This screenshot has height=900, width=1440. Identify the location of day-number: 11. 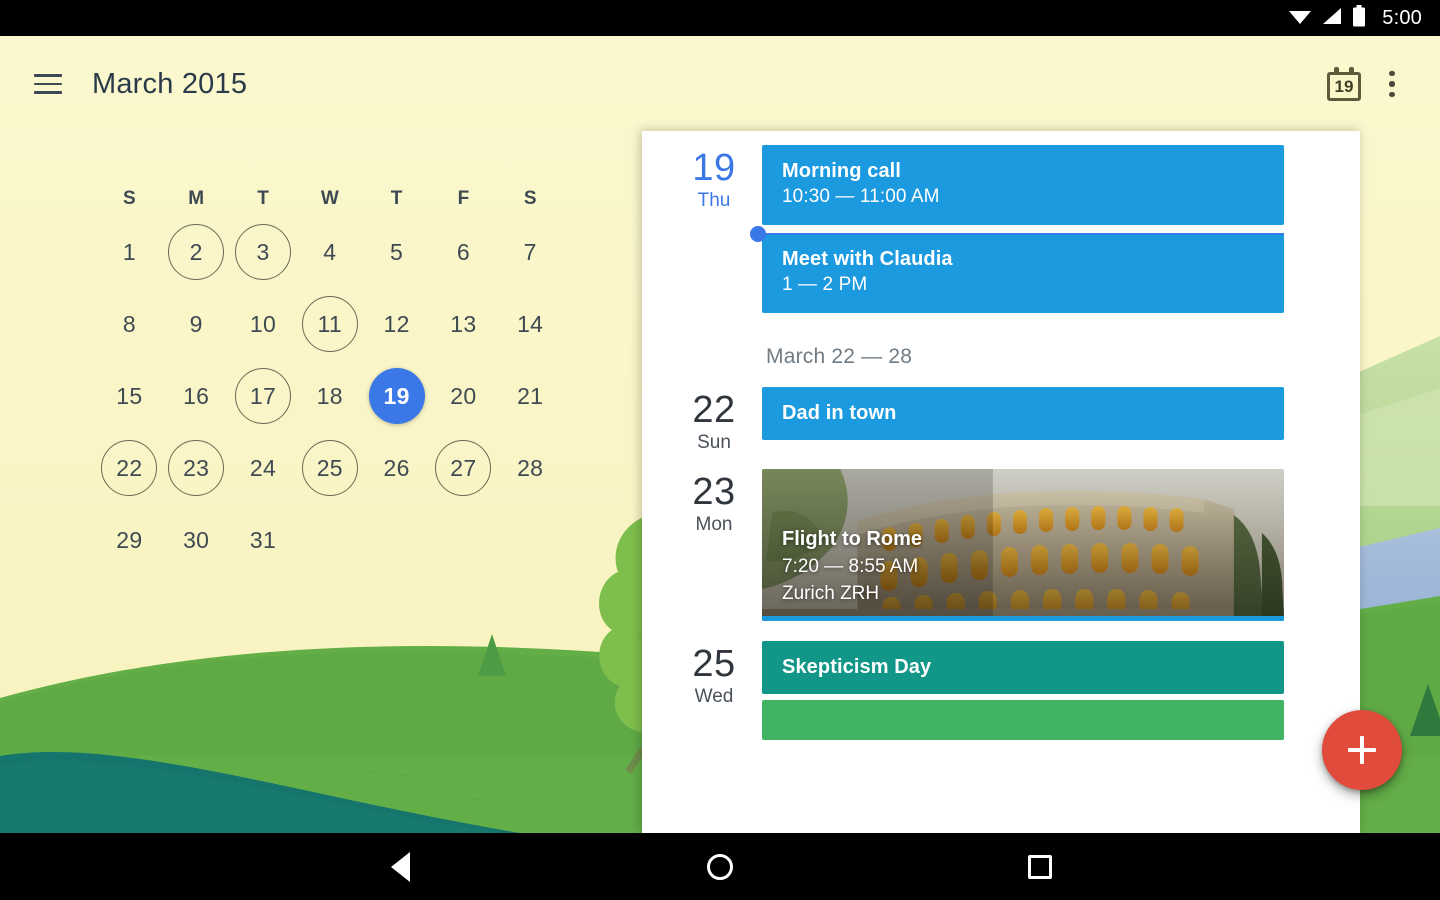
(329, 324).